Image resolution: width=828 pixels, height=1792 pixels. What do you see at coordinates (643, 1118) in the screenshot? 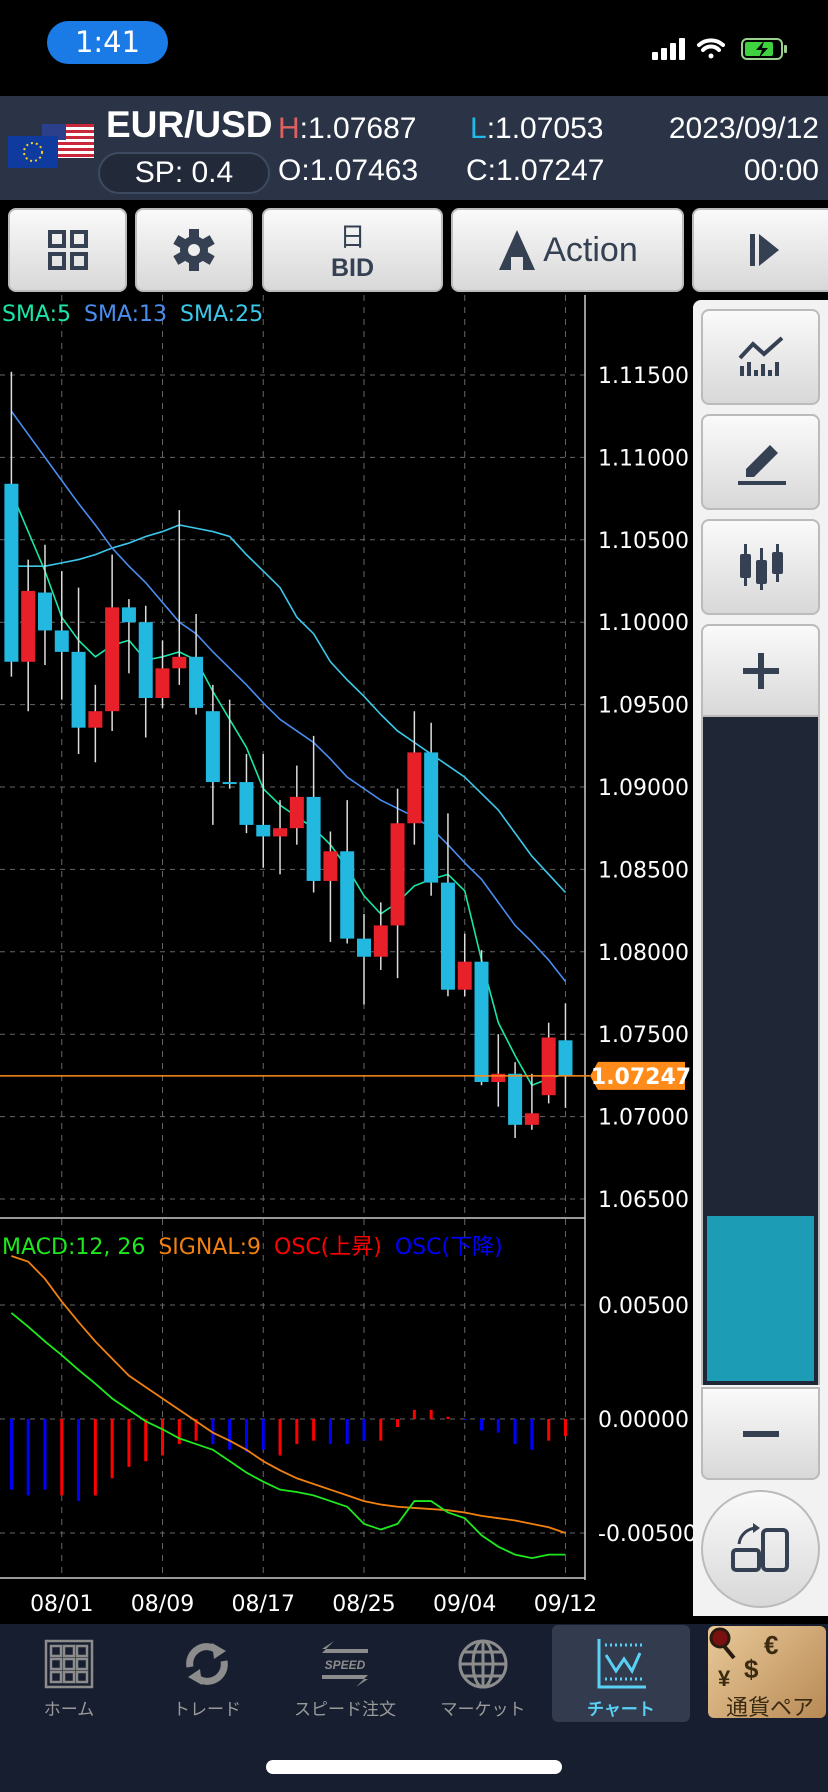
I see `price-tick-label: 1.07000` at bounding box center [643, 1118].